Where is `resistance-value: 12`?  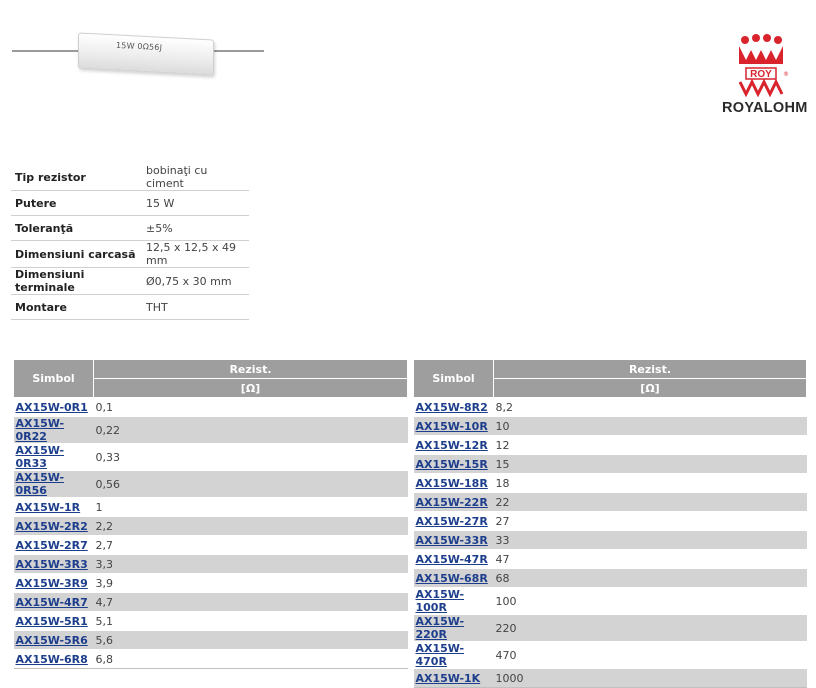
resistance-value: 12 is located at coordinates (650, 445).